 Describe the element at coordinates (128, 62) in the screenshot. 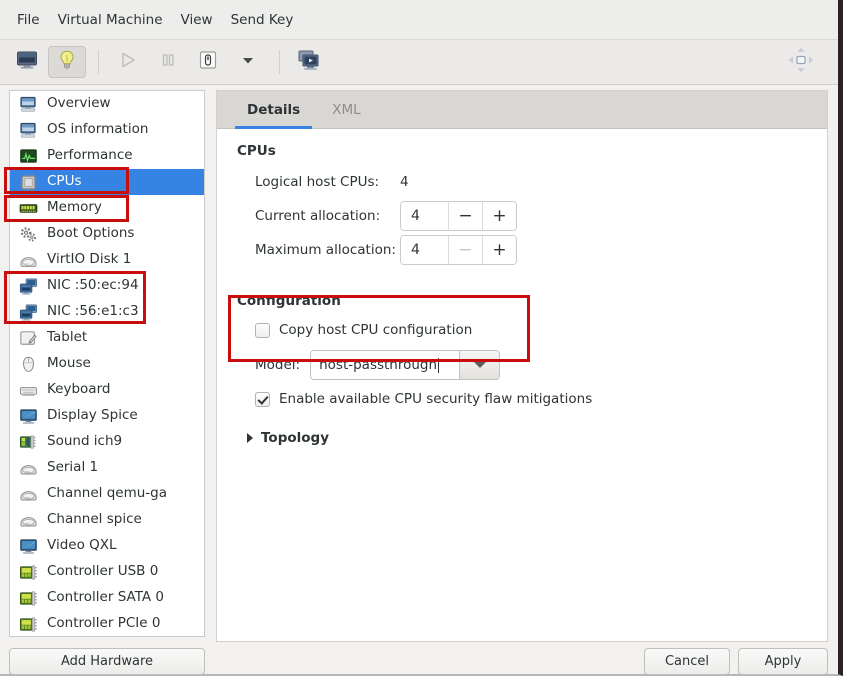

I see `power-on-button` at that location.